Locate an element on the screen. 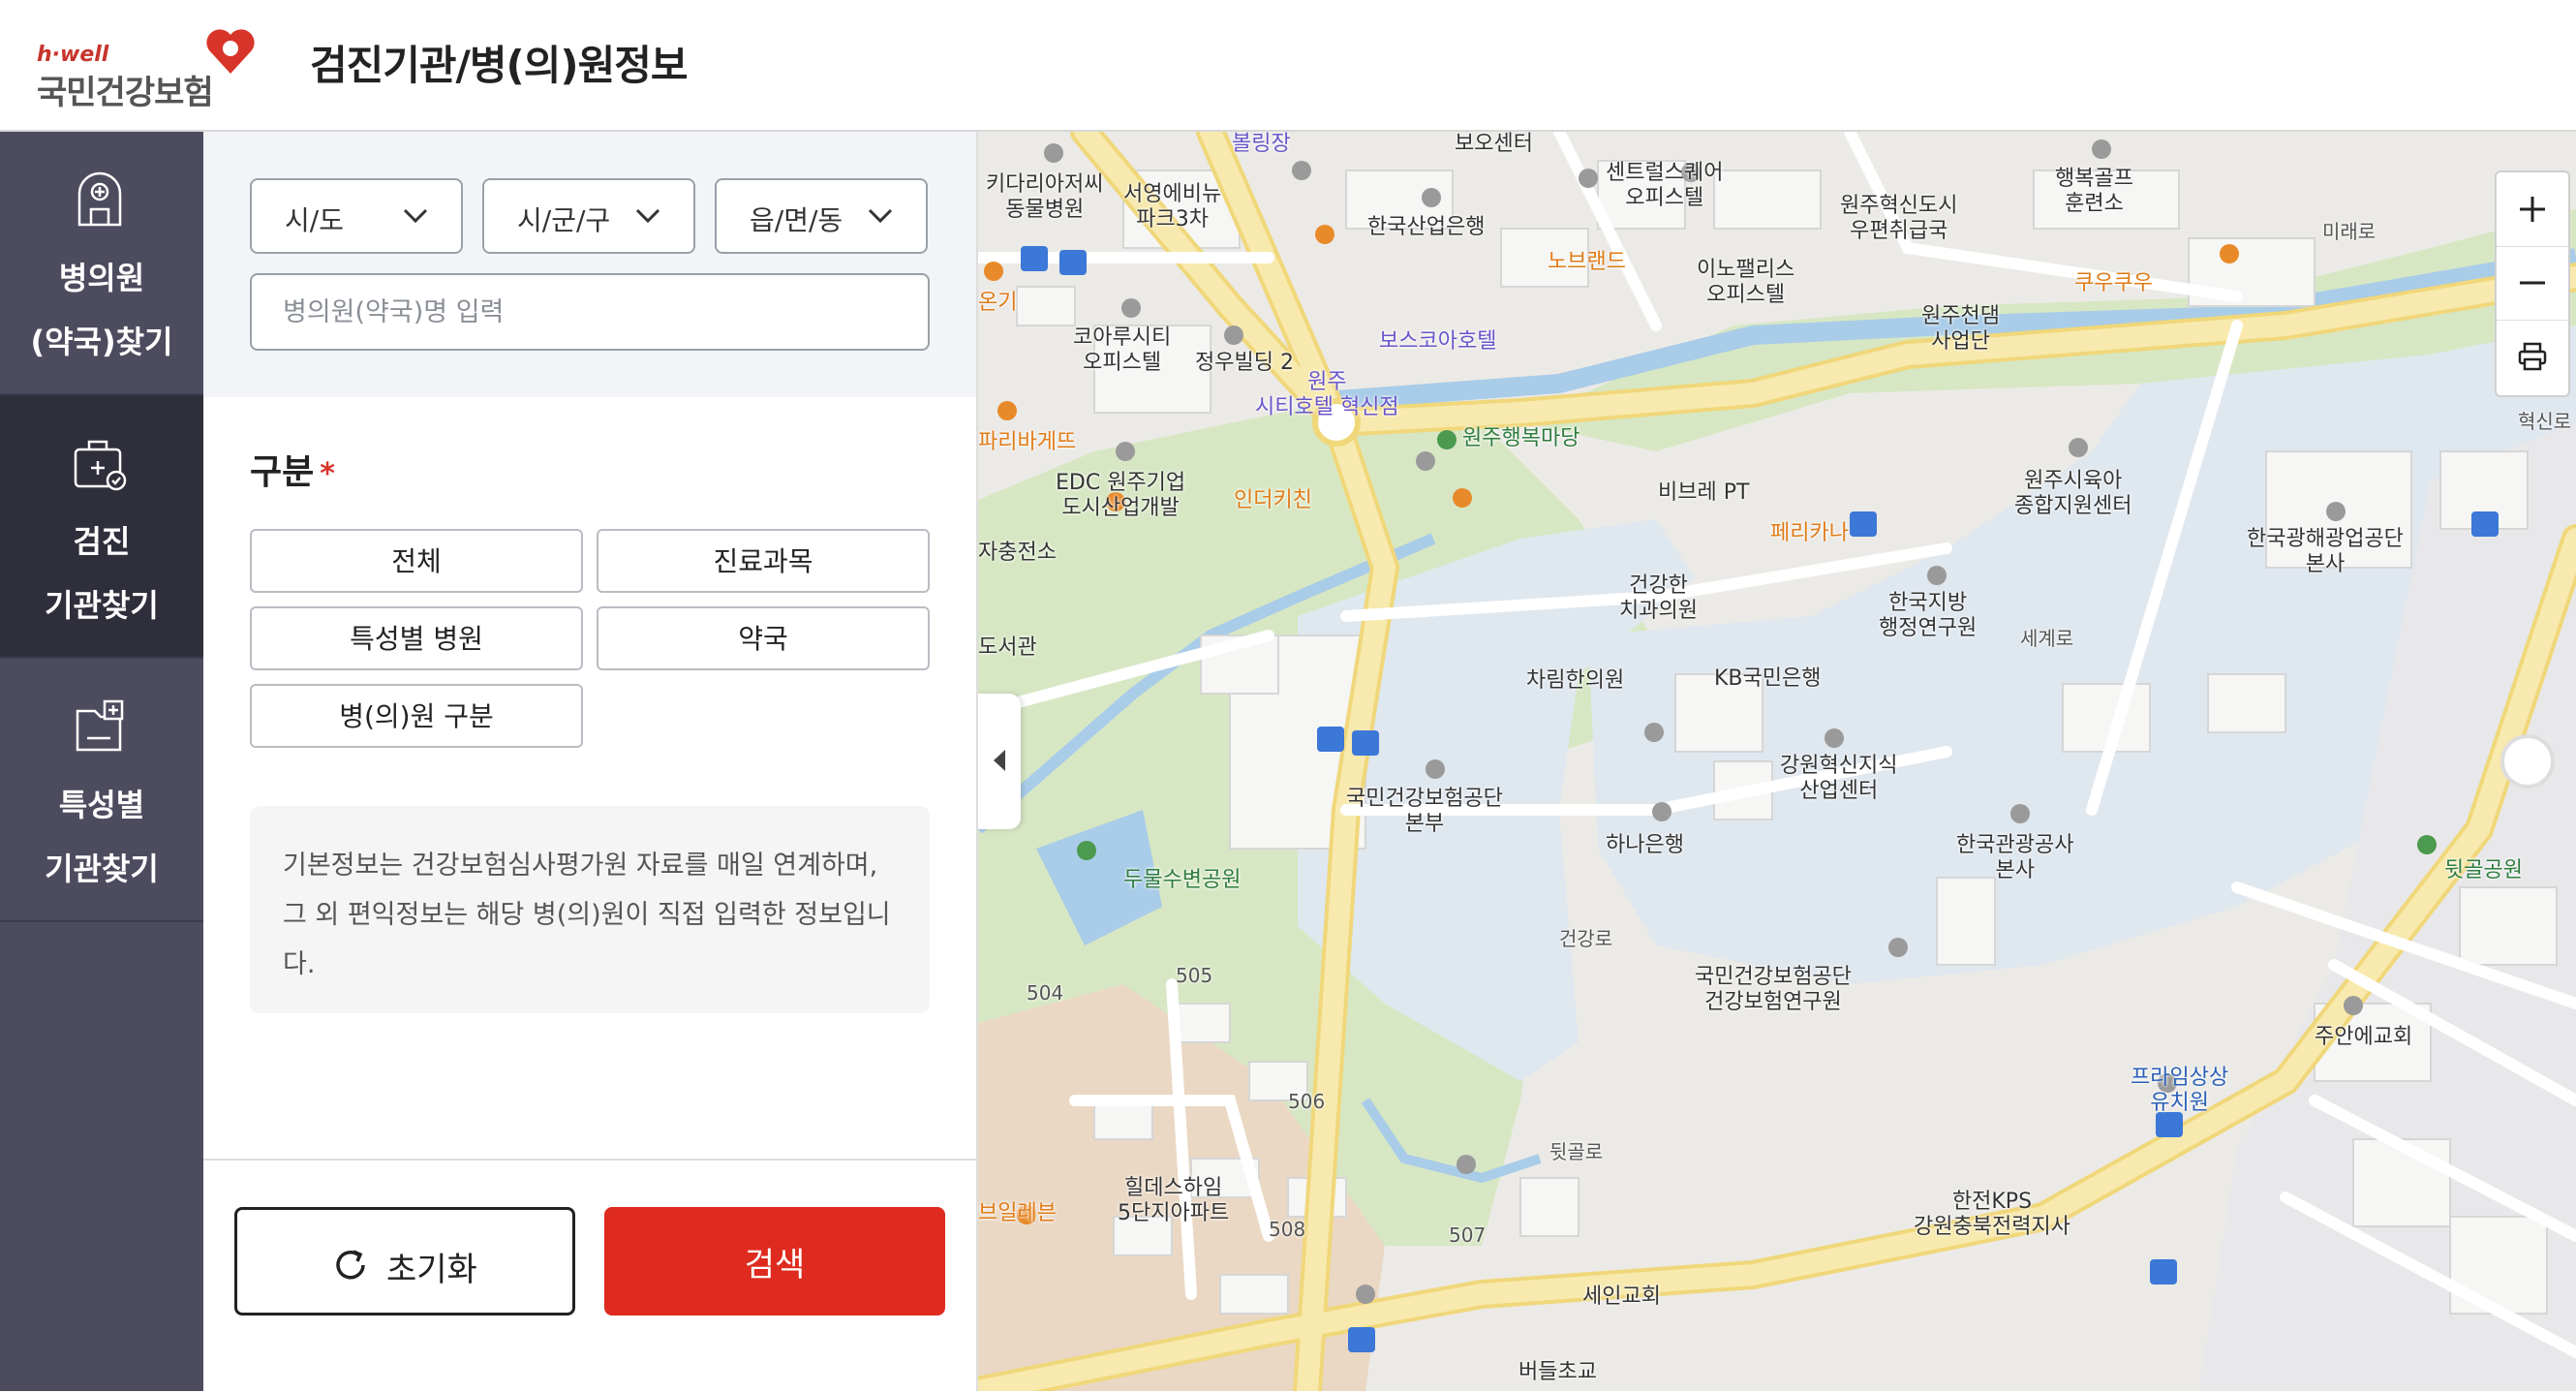  map-label: 이노팰리스 오피스텔 is located at coordinates (1745, 283).